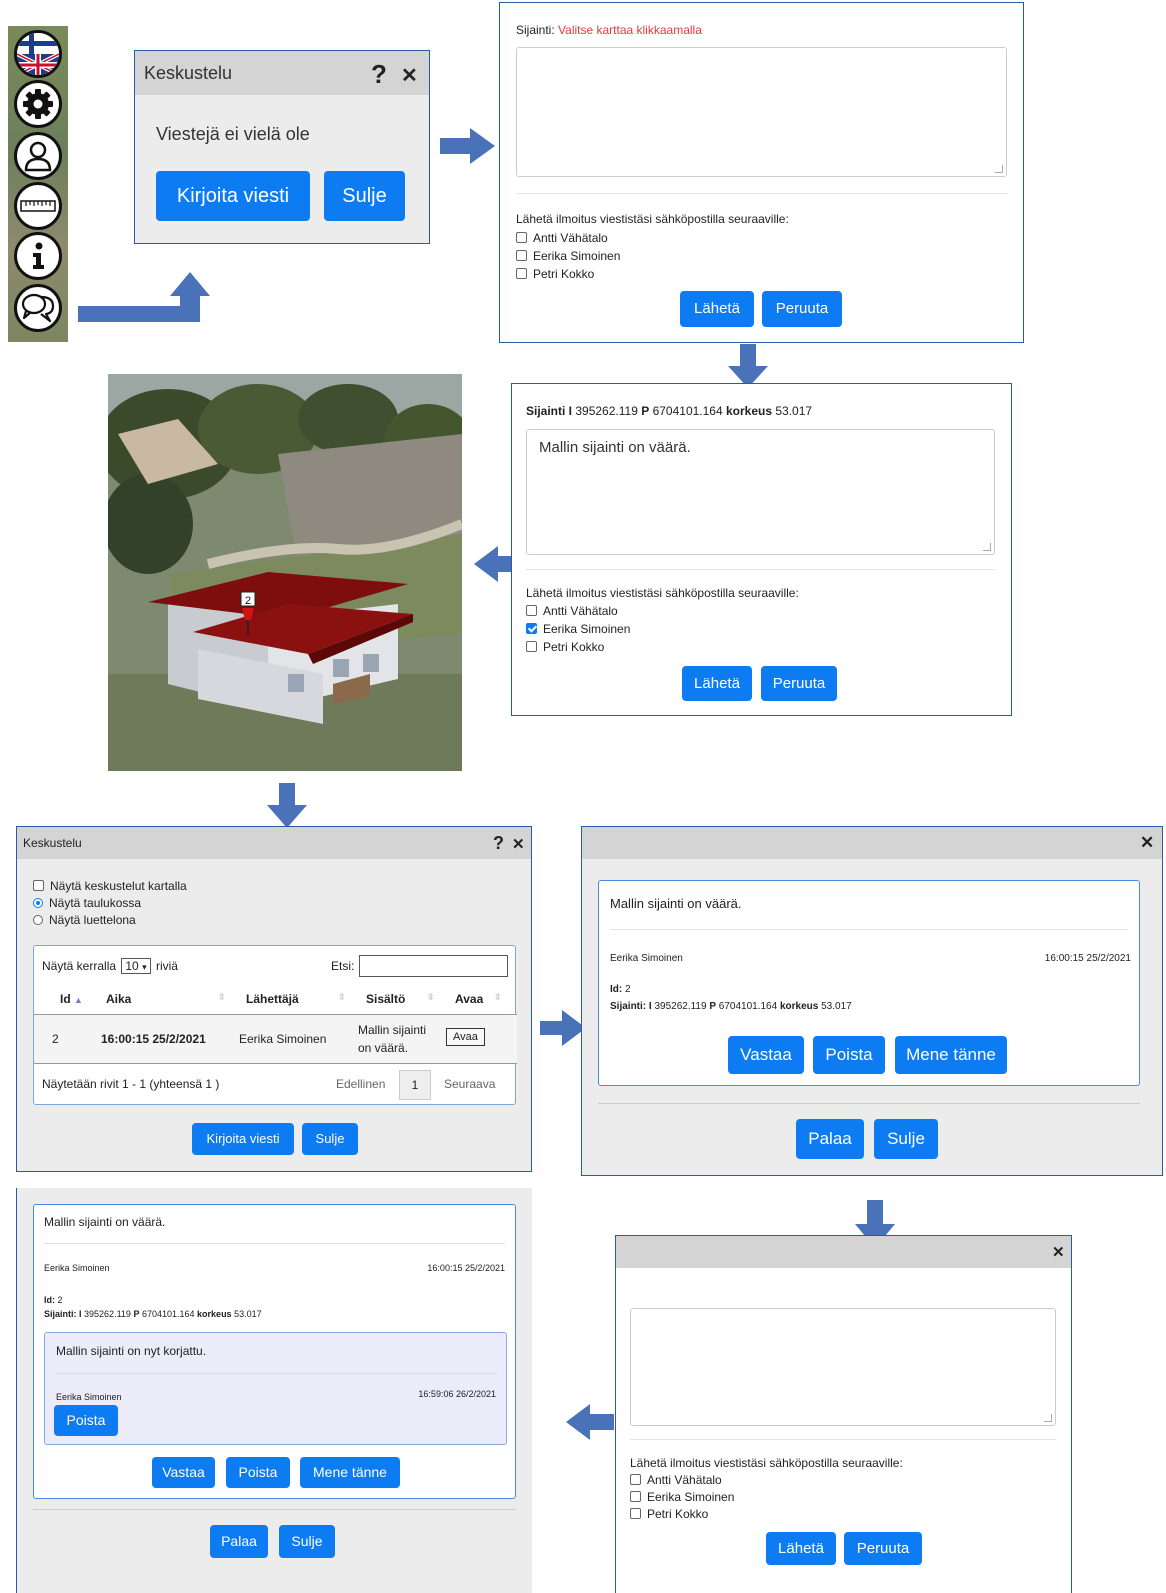 Image resolution: width=1166 pixels, height=1593 pixels. Describe the element at coordinates (118, 999) in the screenshot. I see `column-header-time: Aika` at that location.